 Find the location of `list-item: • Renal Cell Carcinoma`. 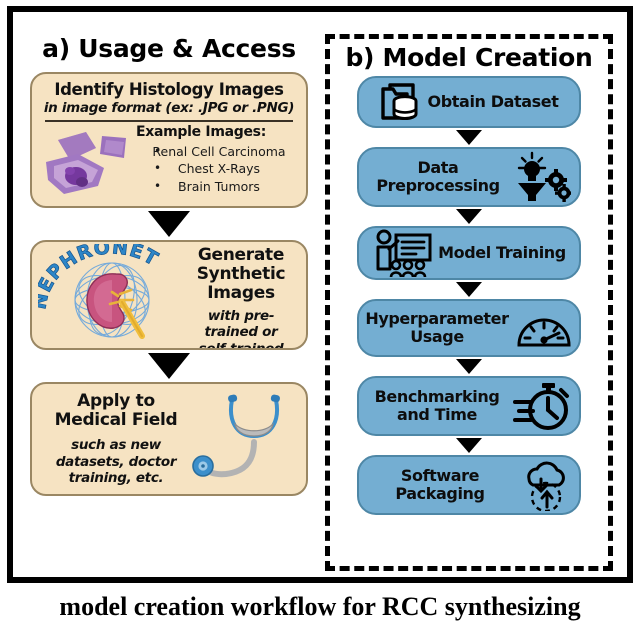

list-item: • Renal Cell Carcinoma is located at coordinates (219, 152).